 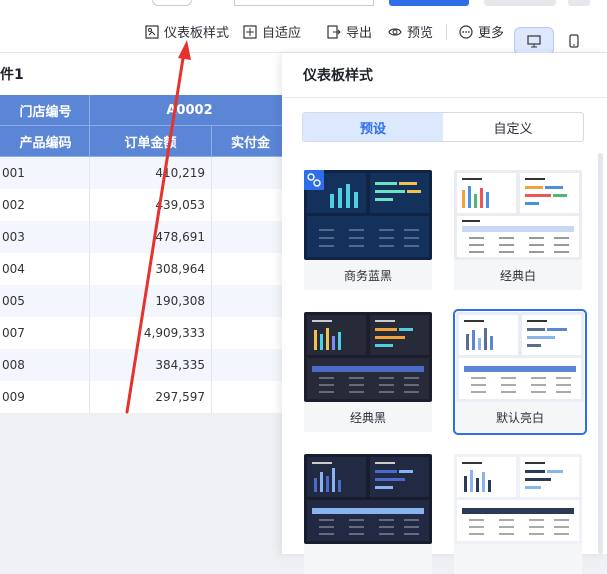 I want to click on toolbar-divider, so click(x=446, y=32).